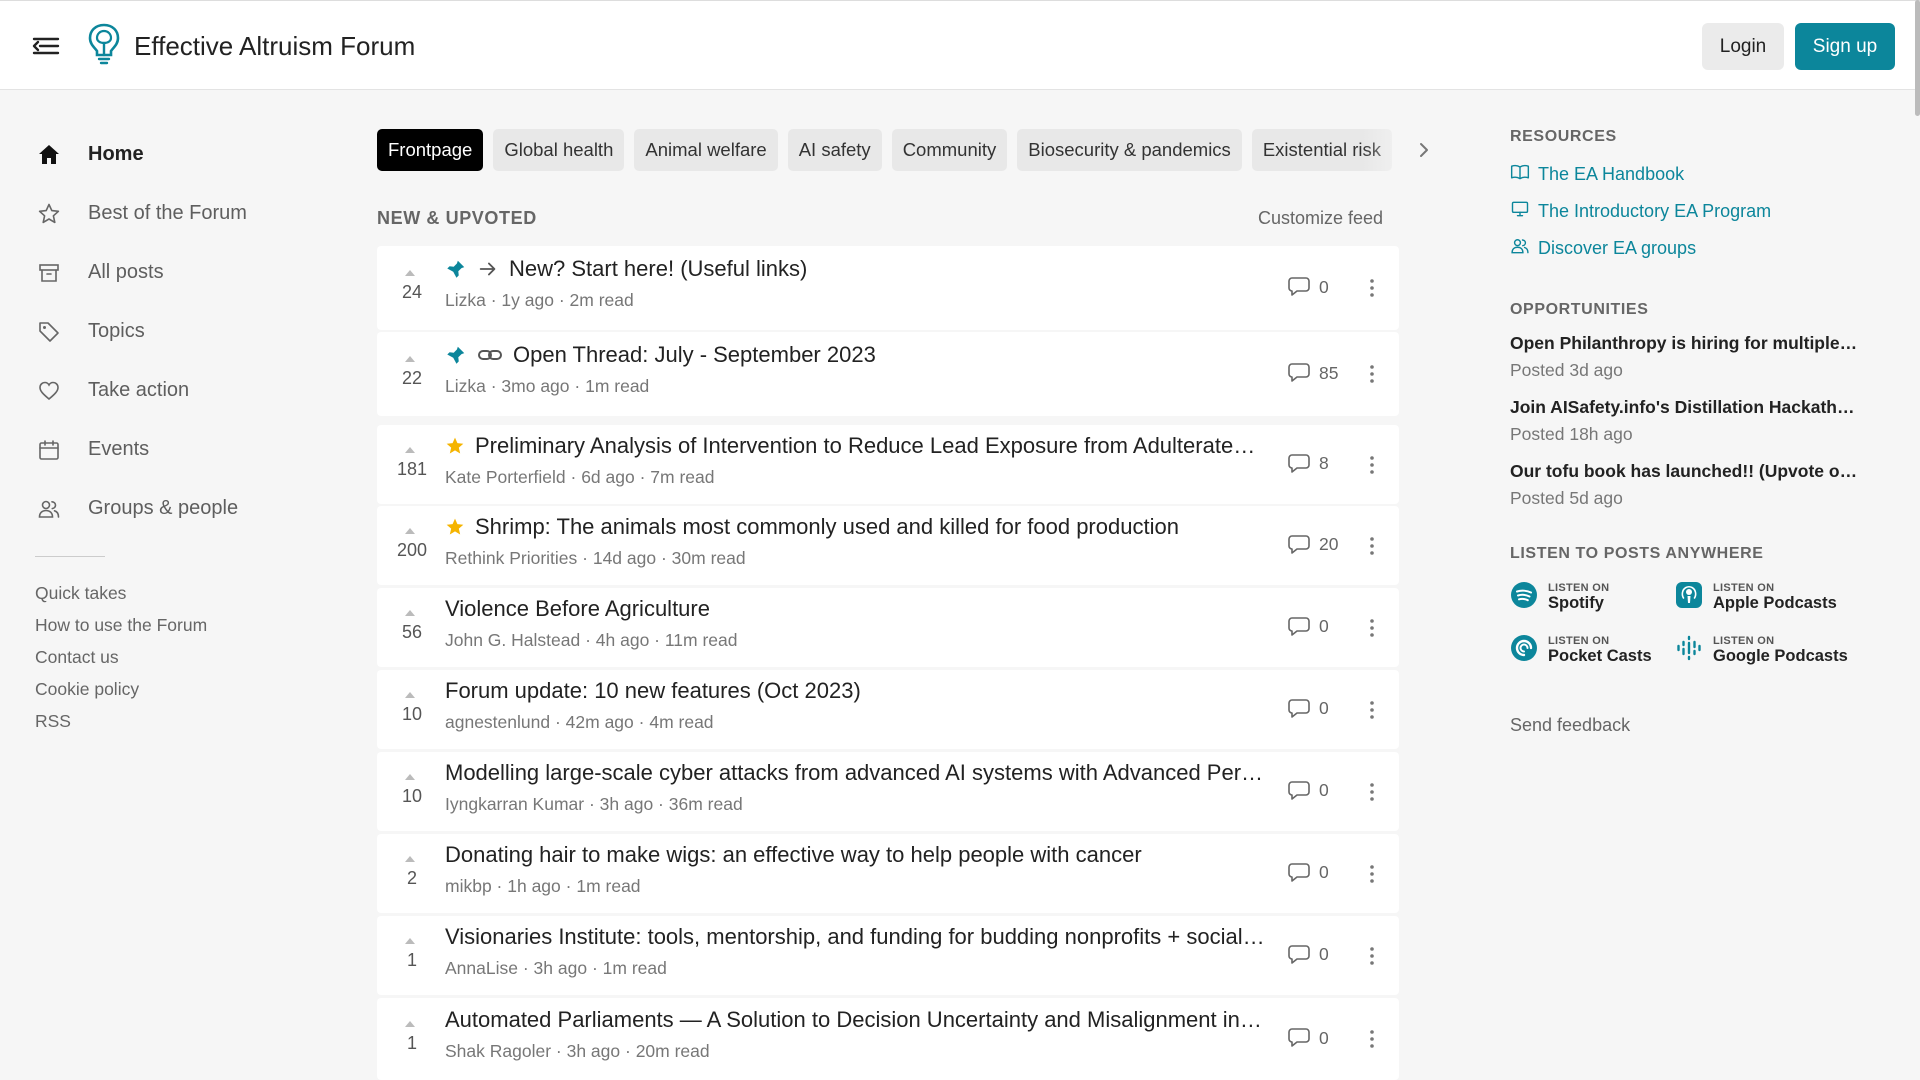 Image resolution: width=1920 pixels, height=1080 pixels. What do you see at coordinates (481, 968) in the screenshot?
I see `post-author: AnnaLise` at bounding box center [481, 968].